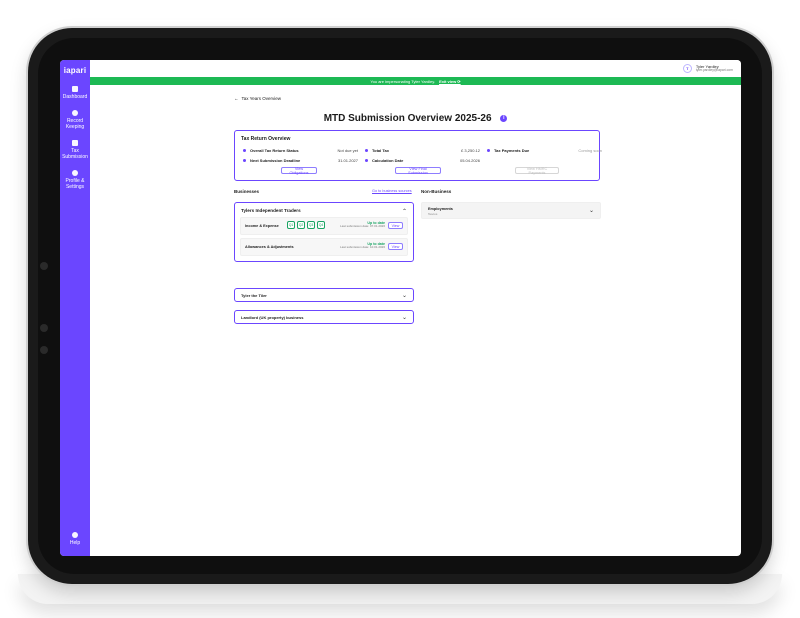 This screenshot has height=618, width=800. Describe the element at coordinates (418, 171) in the screenshot. I see `view-final-submission-button: View Final Submission` at that location.